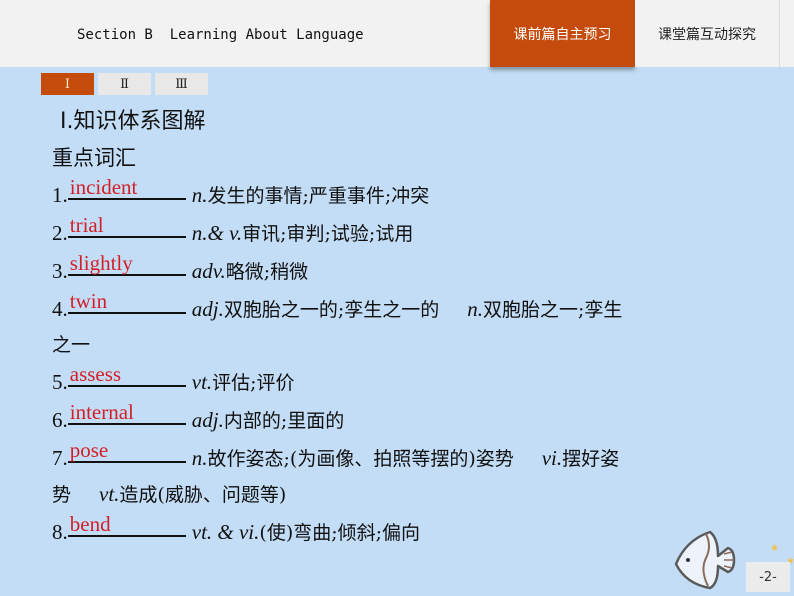  What do you see at coordinates (95, 374) in the screenshot?
I see `answer-word: assess` at bounding box center [95, 374].